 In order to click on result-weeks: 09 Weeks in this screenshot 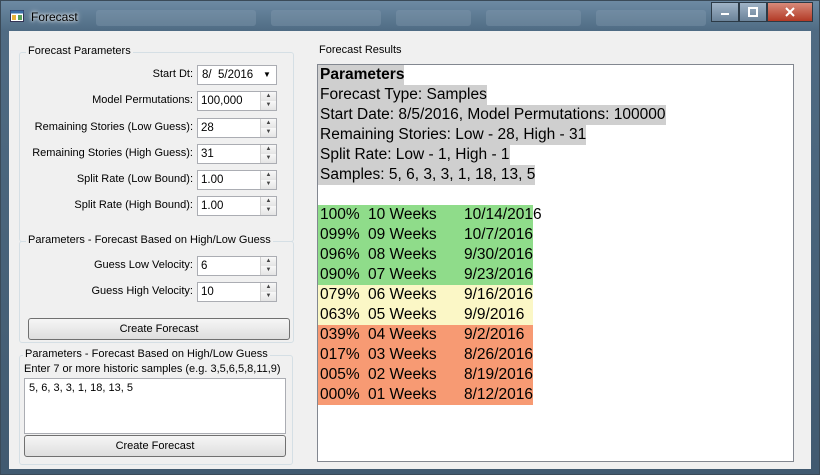, I will do `click(402, 234)`.